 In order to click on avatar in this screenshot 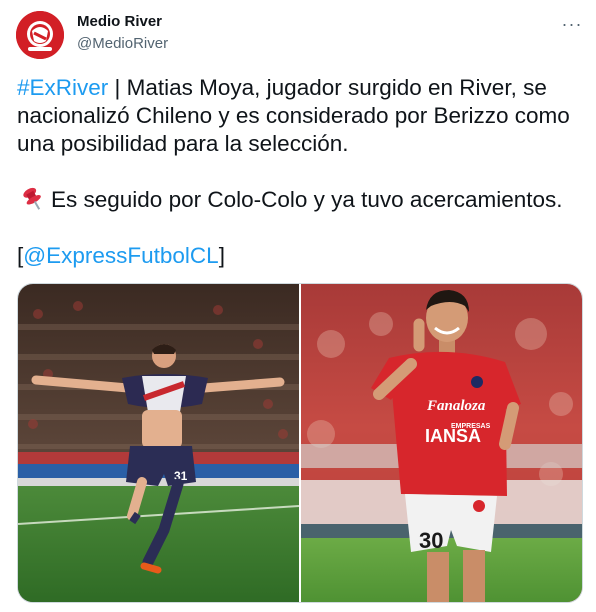, I will do `click(40, 35)`.